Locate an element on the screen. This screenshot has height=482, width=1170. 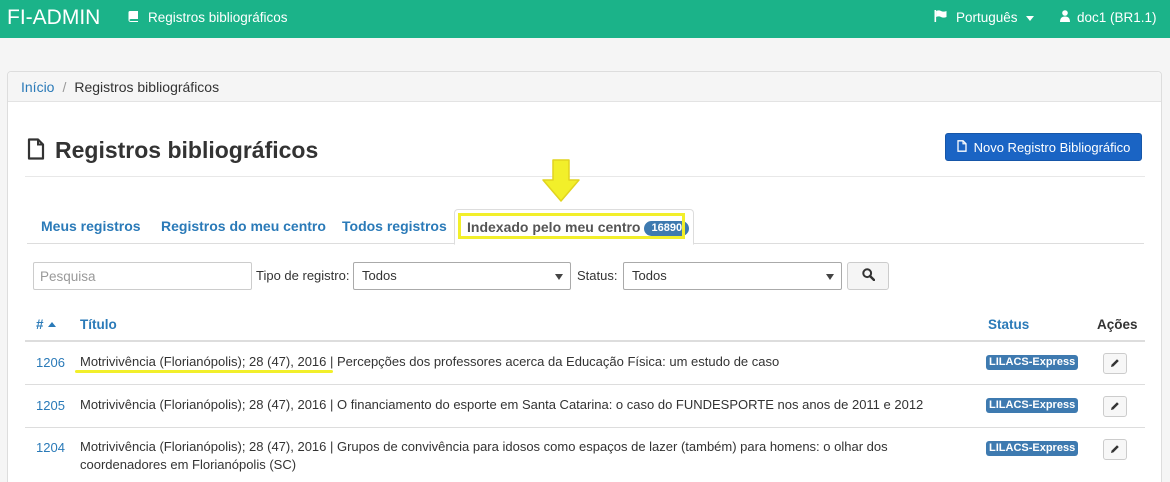
record-id-link: 1206 is located at coordinates (50, 362).